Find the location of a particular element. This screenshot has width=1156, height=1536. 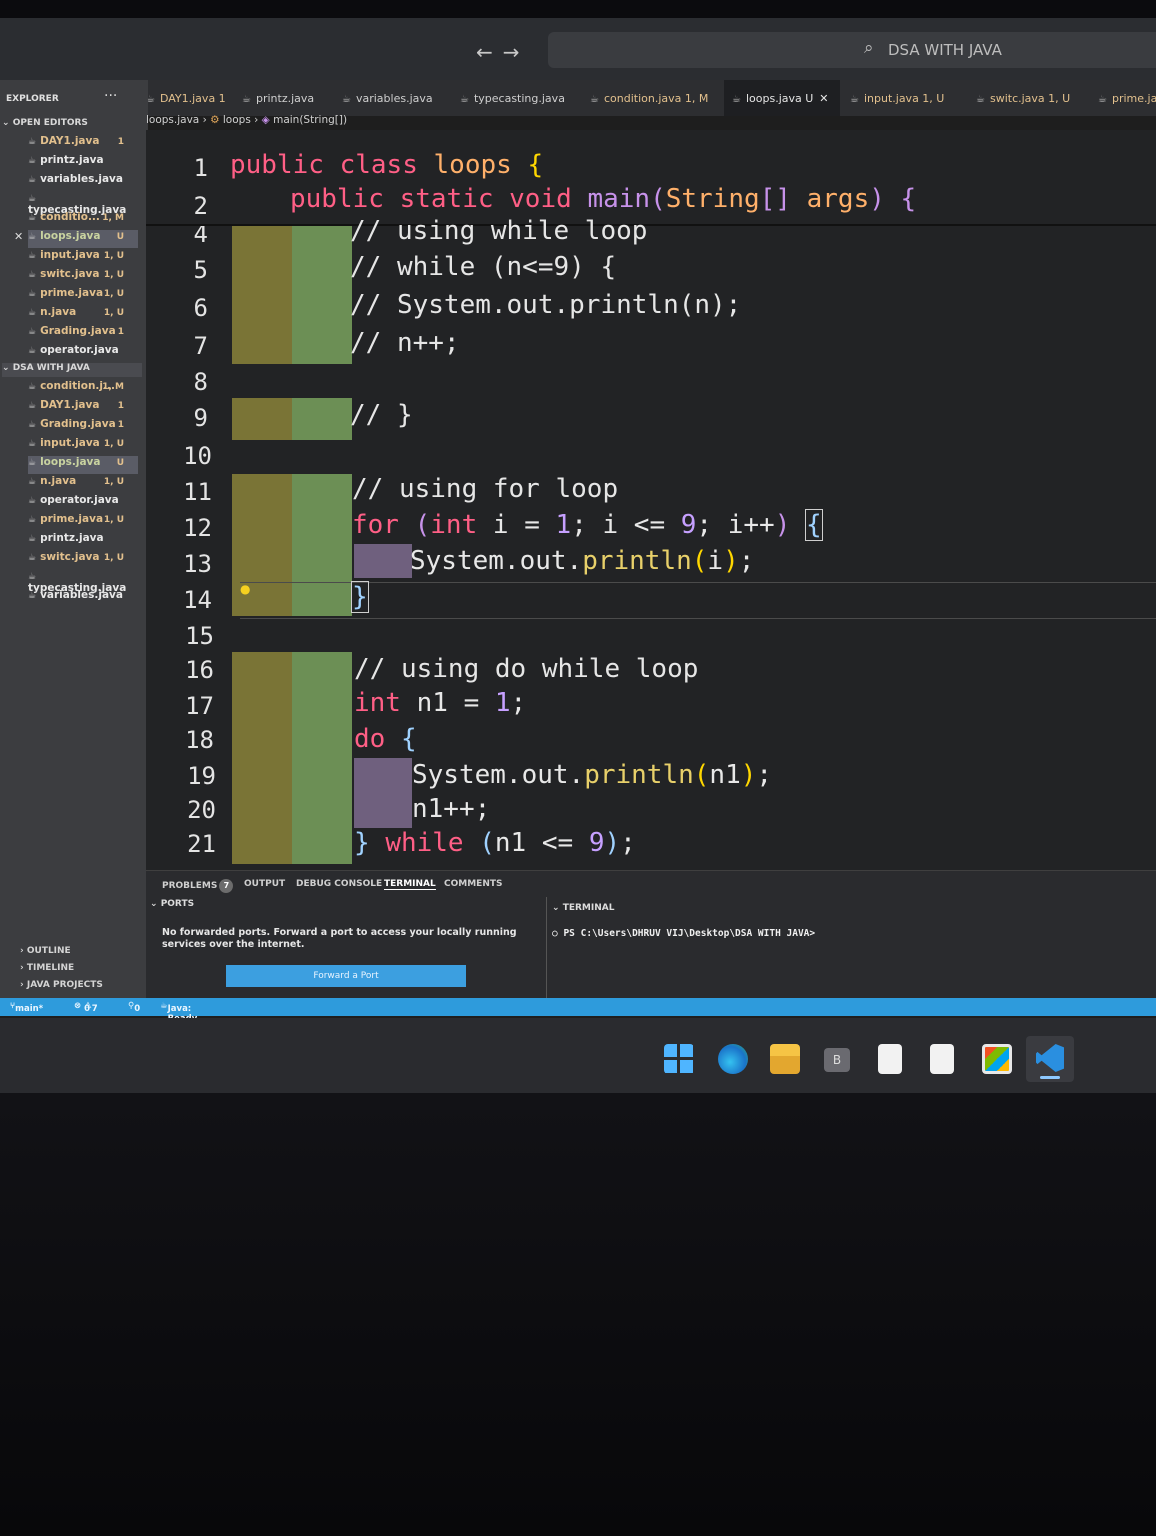

outline-section: › OUTLINE is located at coordinates (45, 951).